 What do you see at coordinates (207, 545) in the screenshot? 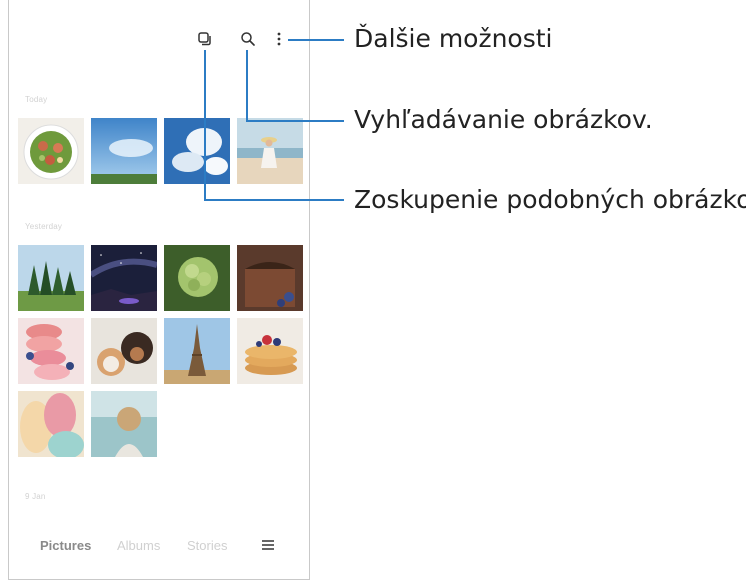
I see `tab-stories: Stories` at bounding box center [207, 545].